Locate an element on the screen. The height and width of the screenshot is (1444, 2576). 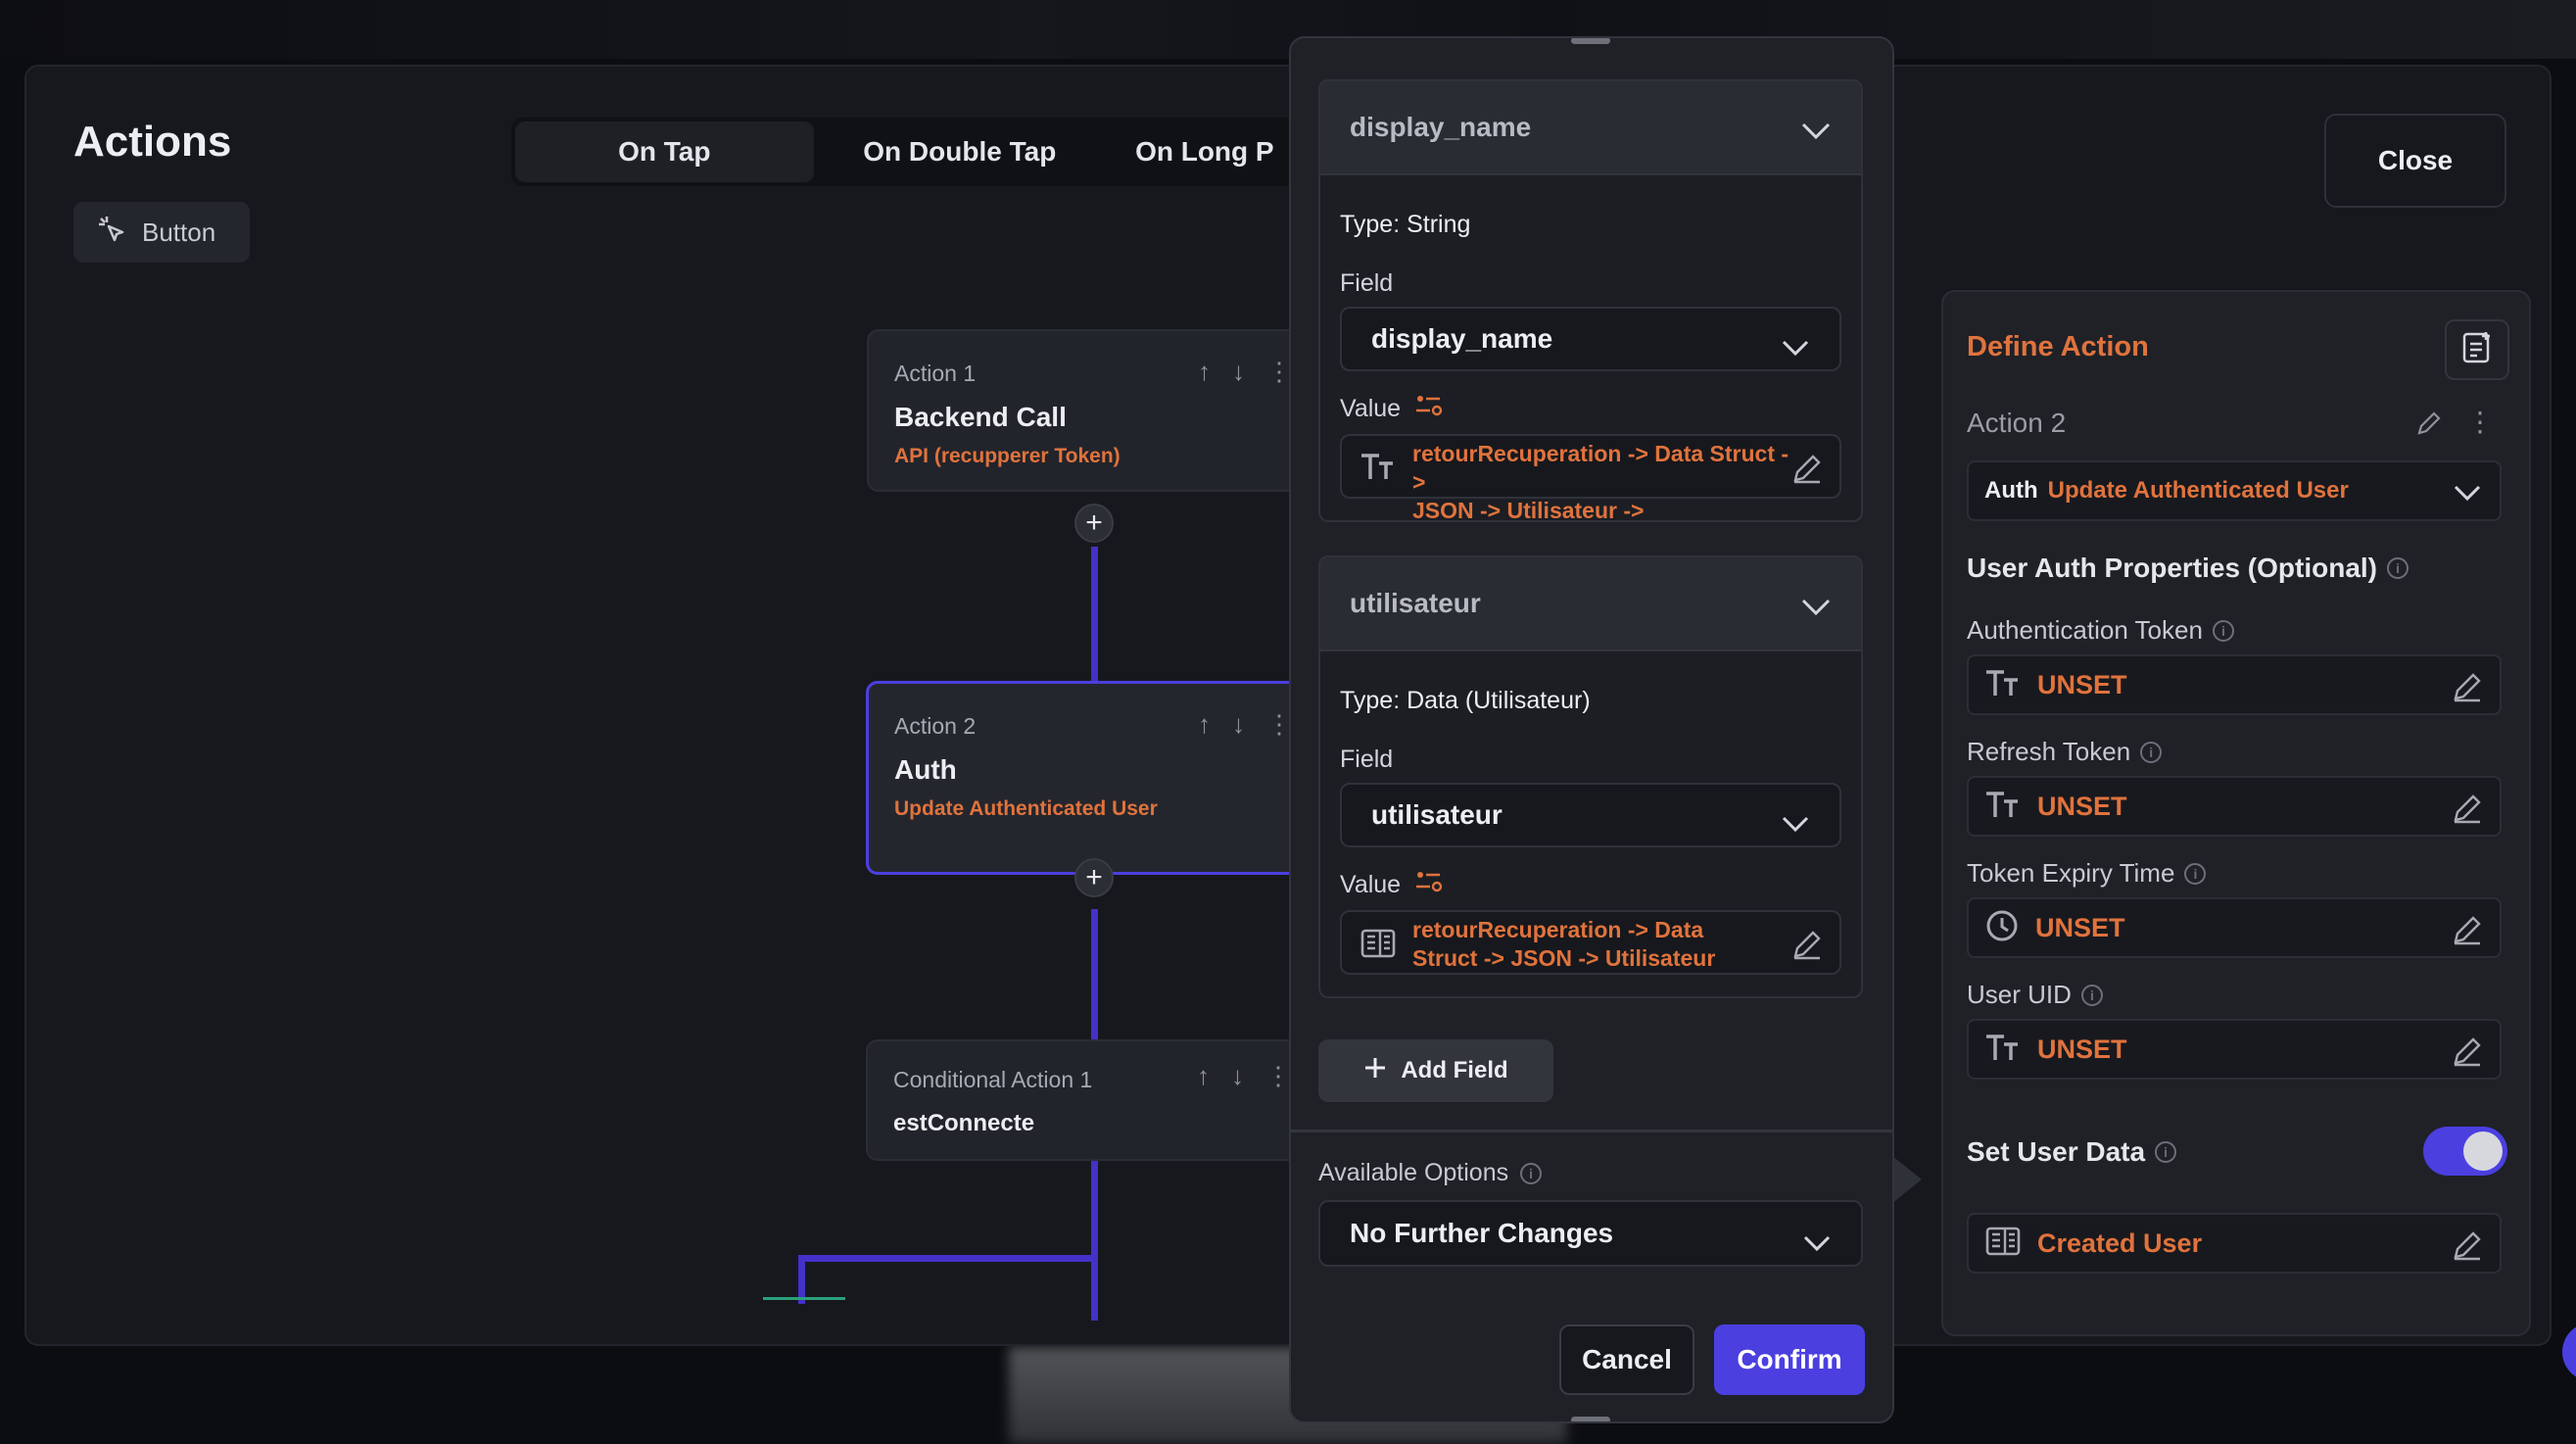
available-options-select: No Further Changes is located at coordinates (1590, 1233).